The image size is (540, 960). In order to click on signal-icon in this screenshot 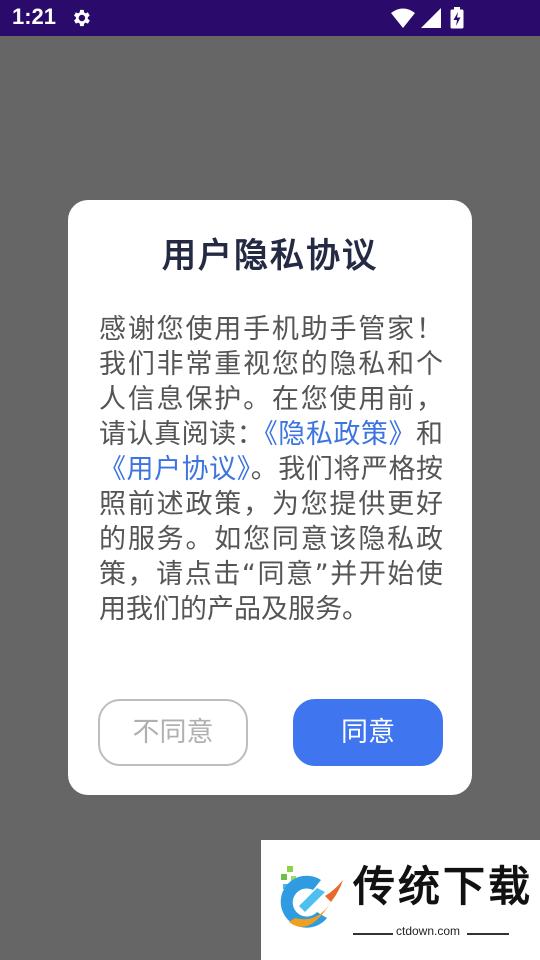, I will do `click(431, 18)`.